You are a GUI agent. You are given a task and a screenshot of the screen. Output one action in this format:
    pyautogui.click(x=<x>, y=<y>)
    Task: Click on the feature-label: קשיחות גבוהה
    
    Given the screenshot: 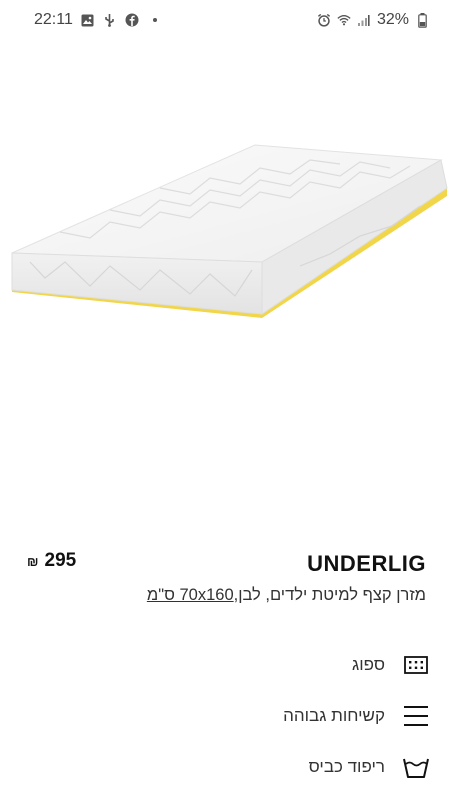 What is the action you would take?
    pyautogui.click(x=334, y=715)
    